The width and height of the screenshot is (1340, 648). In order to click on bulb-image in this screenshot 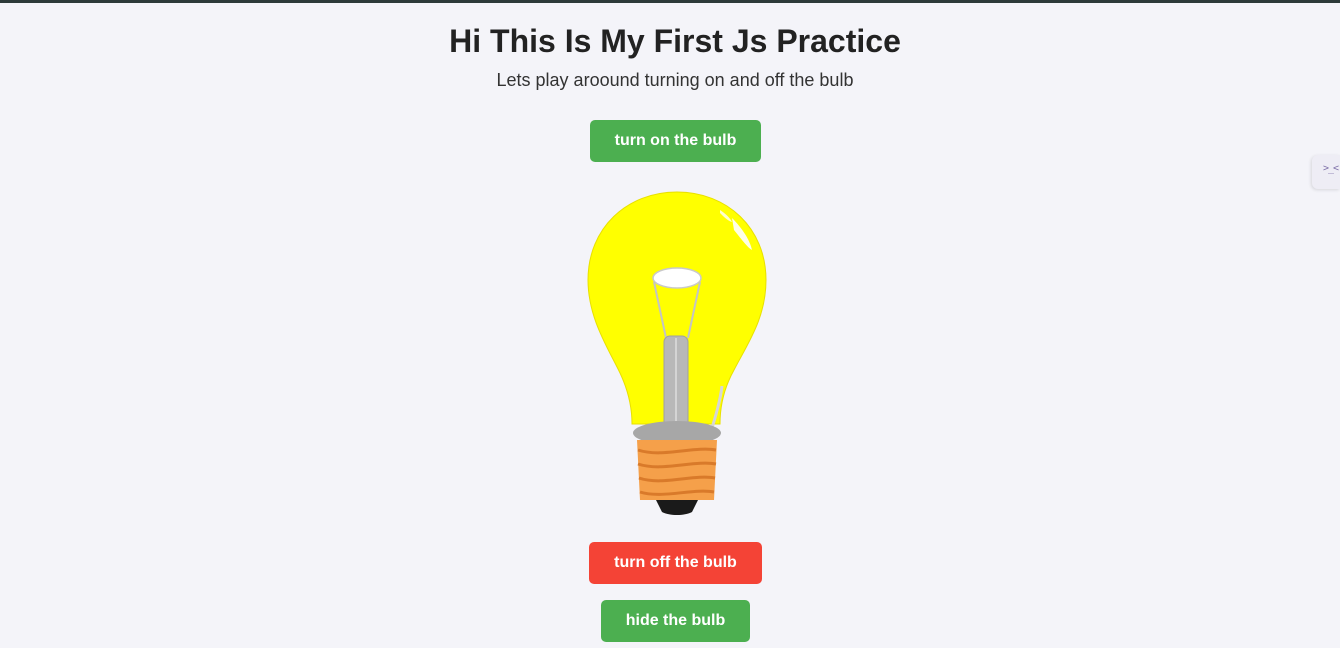, I will do `click(677, 353)`.